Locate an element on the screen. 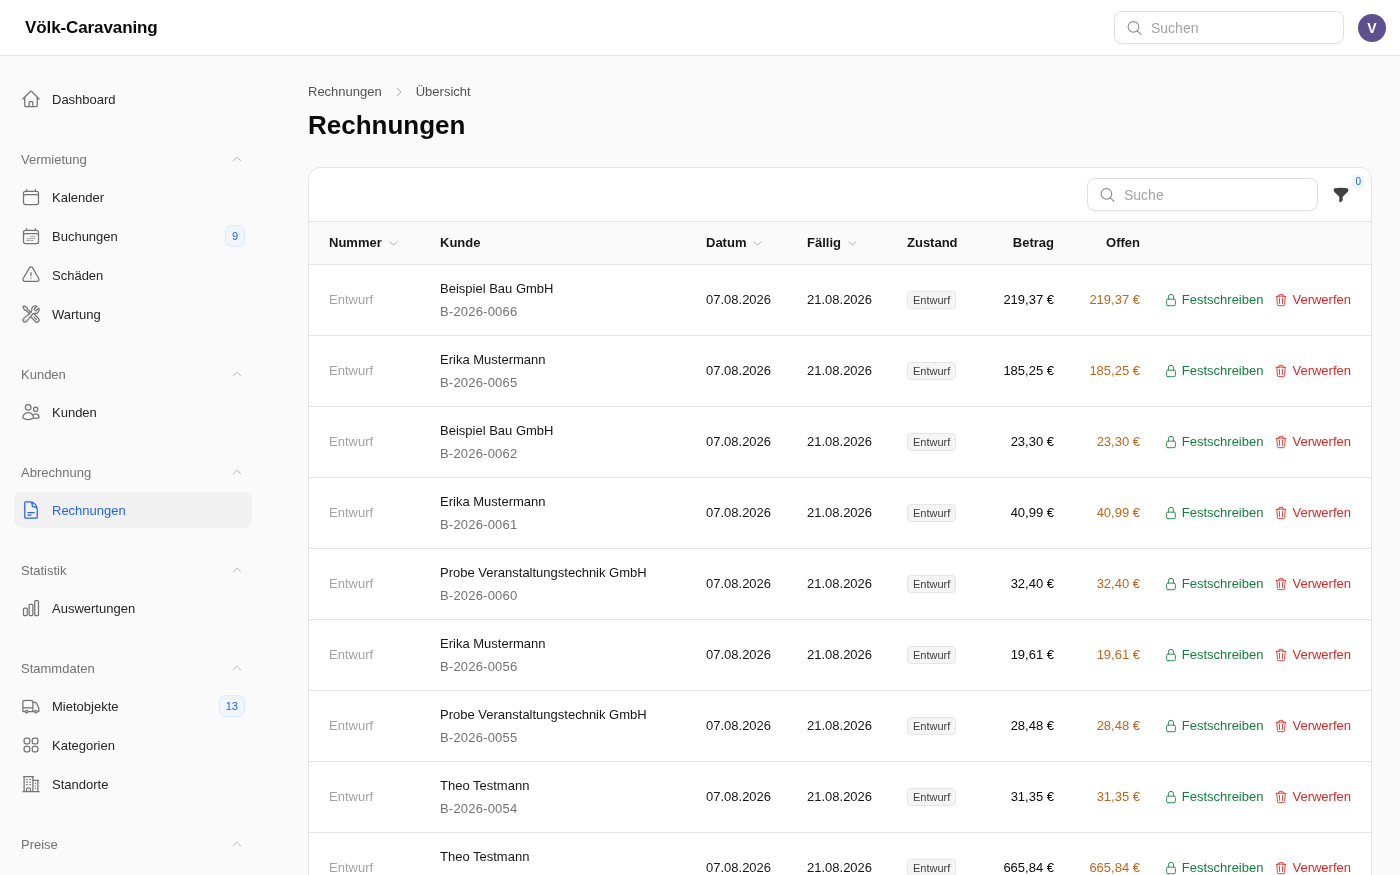 This screenshot has width=1400, height=875. column-header: Betrag is located at coordinates (1033, 243).